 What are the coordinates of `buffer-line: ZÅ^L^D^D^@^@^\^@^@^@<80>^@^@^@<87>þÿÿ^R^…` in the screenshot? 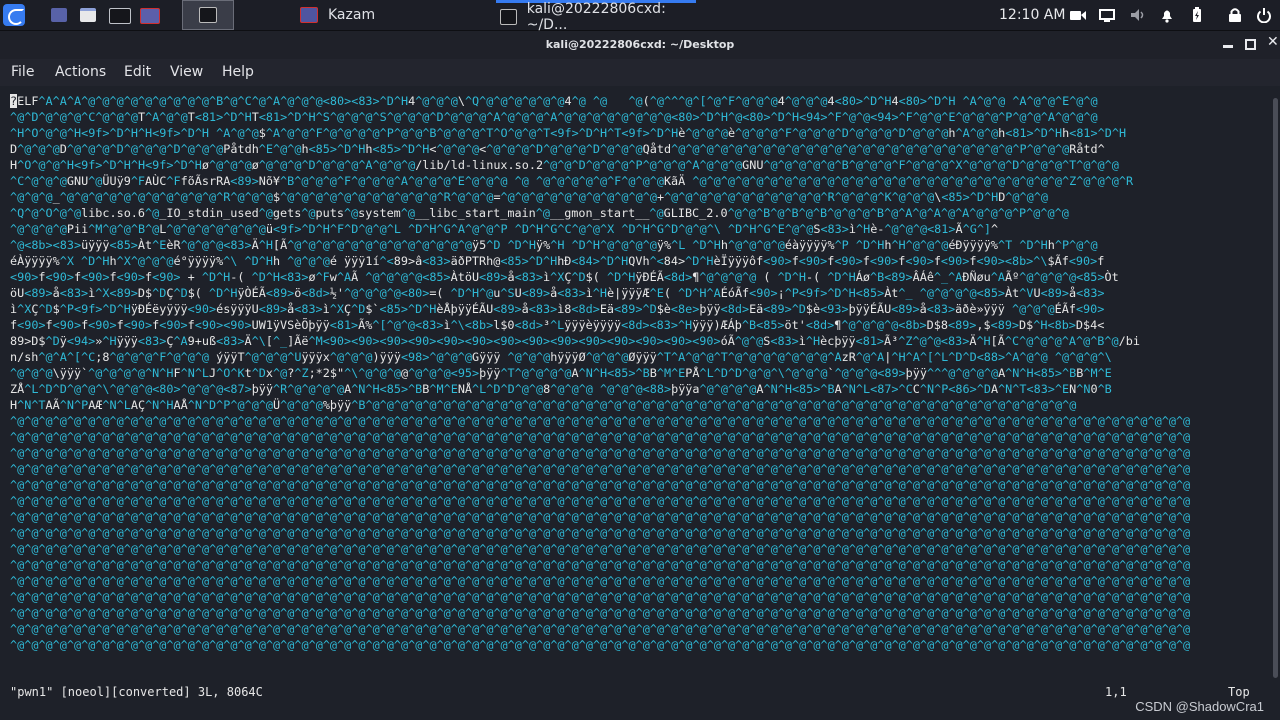 It's located at (561, 389).